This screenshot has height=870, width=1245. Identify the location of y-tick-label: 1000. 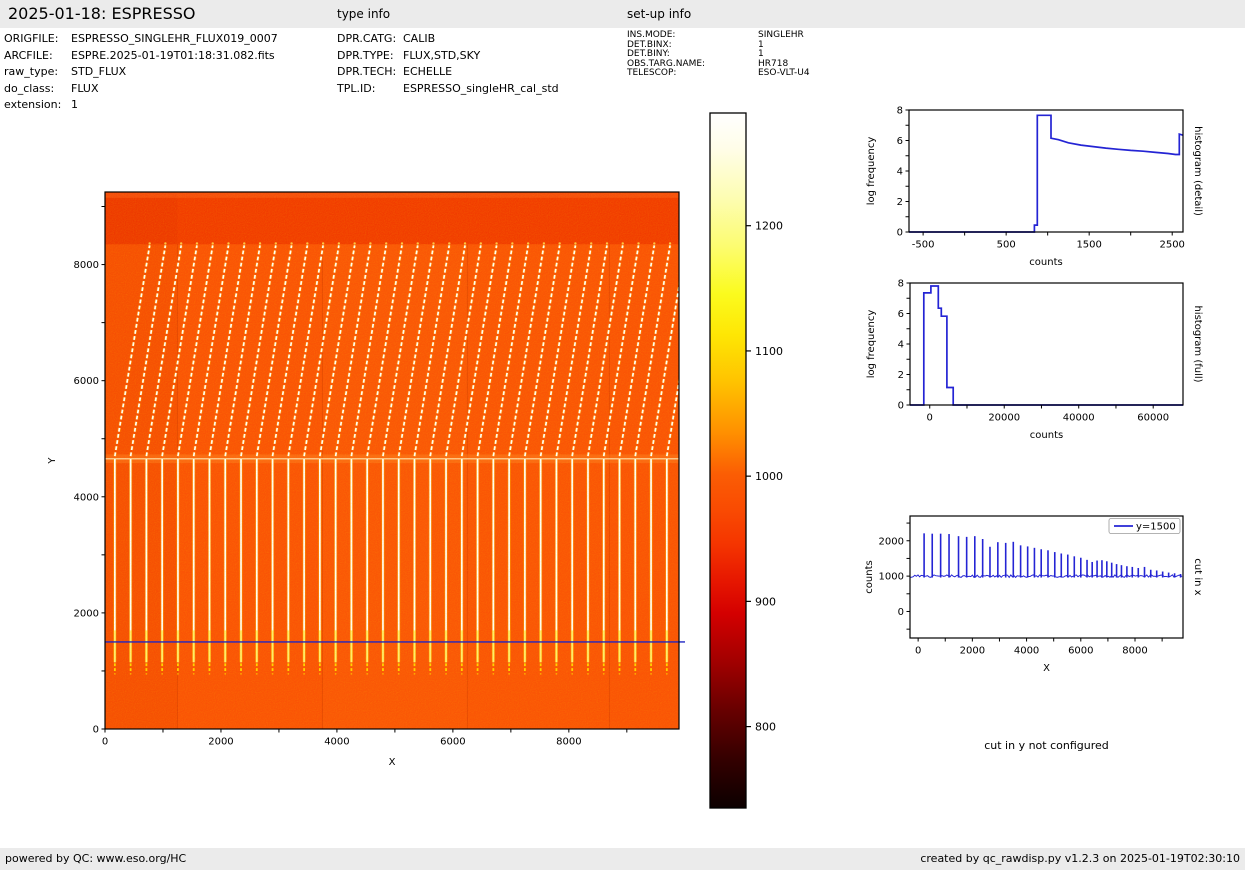
(891, 577).